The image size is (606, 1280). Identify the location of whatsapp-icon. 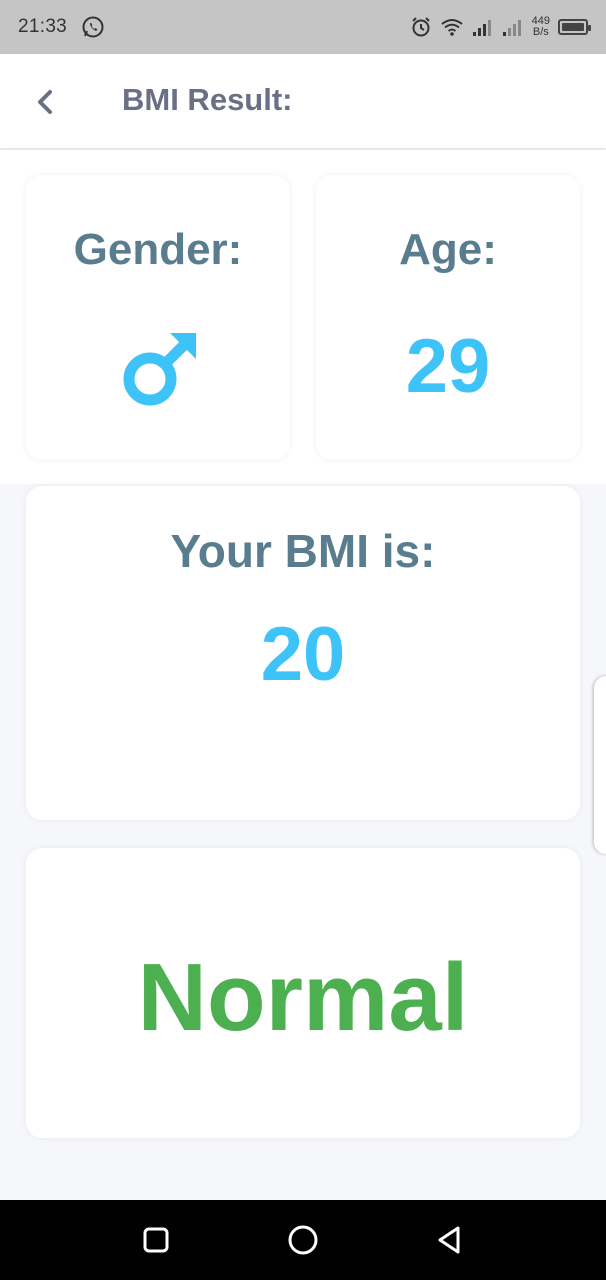
(93, 27).